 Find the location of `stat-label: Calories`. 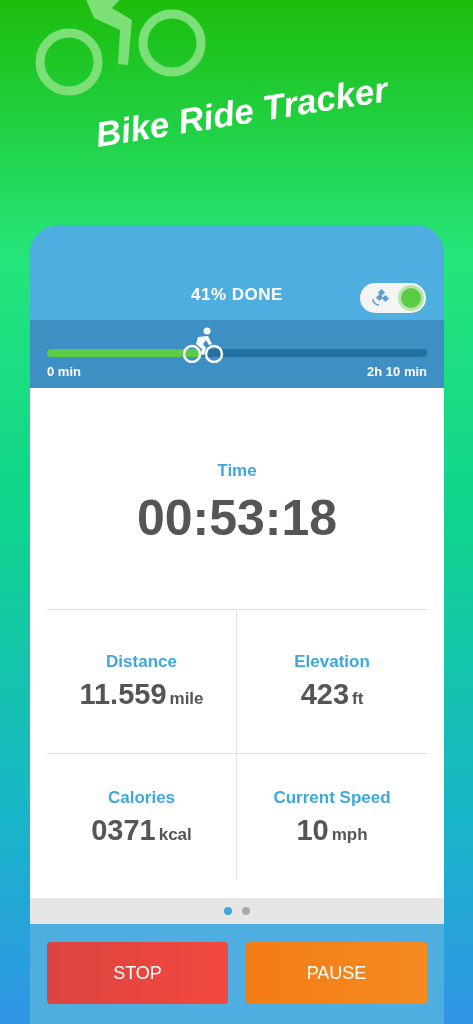

stat-label: Calories is located at coordinates (141, 797).